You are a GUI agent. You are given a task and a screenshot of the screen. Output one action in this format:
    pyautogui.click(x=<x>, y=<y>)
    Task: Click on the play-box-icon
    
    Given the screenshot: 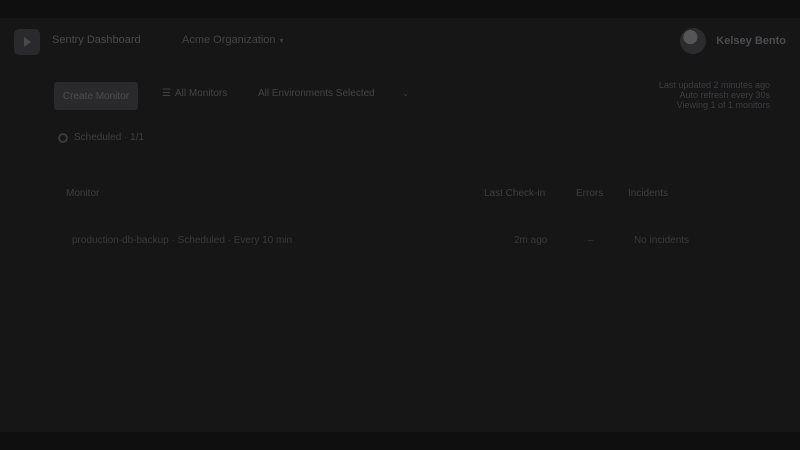 What is the action you would take?
    pyautogui.click(x=27, y=42)
    